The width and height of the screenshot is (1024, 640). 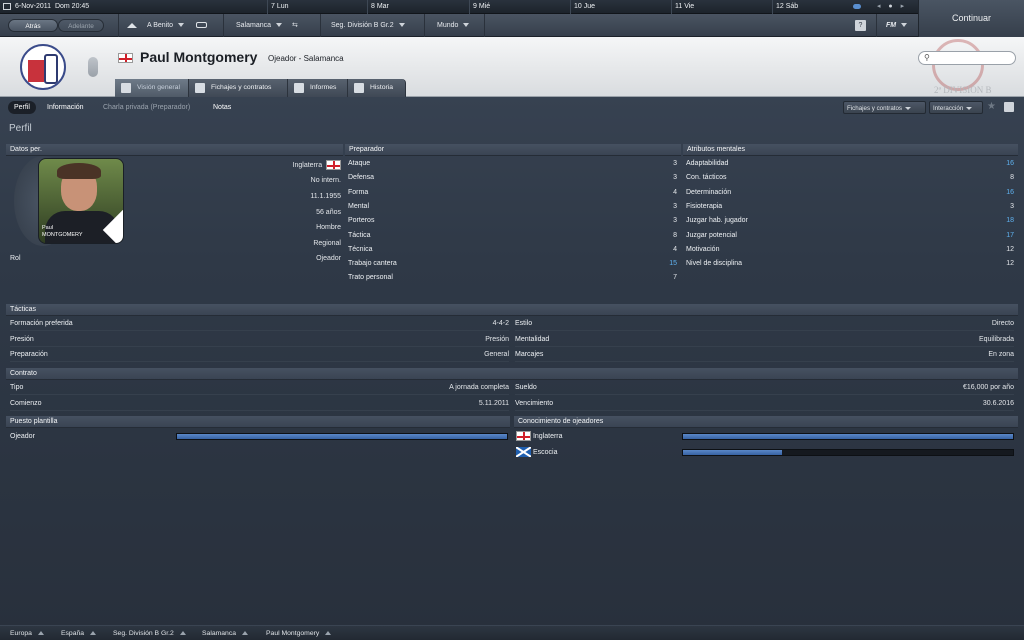 I want to click on squad-role-row: Ojeador, so click(x=259, y=437).